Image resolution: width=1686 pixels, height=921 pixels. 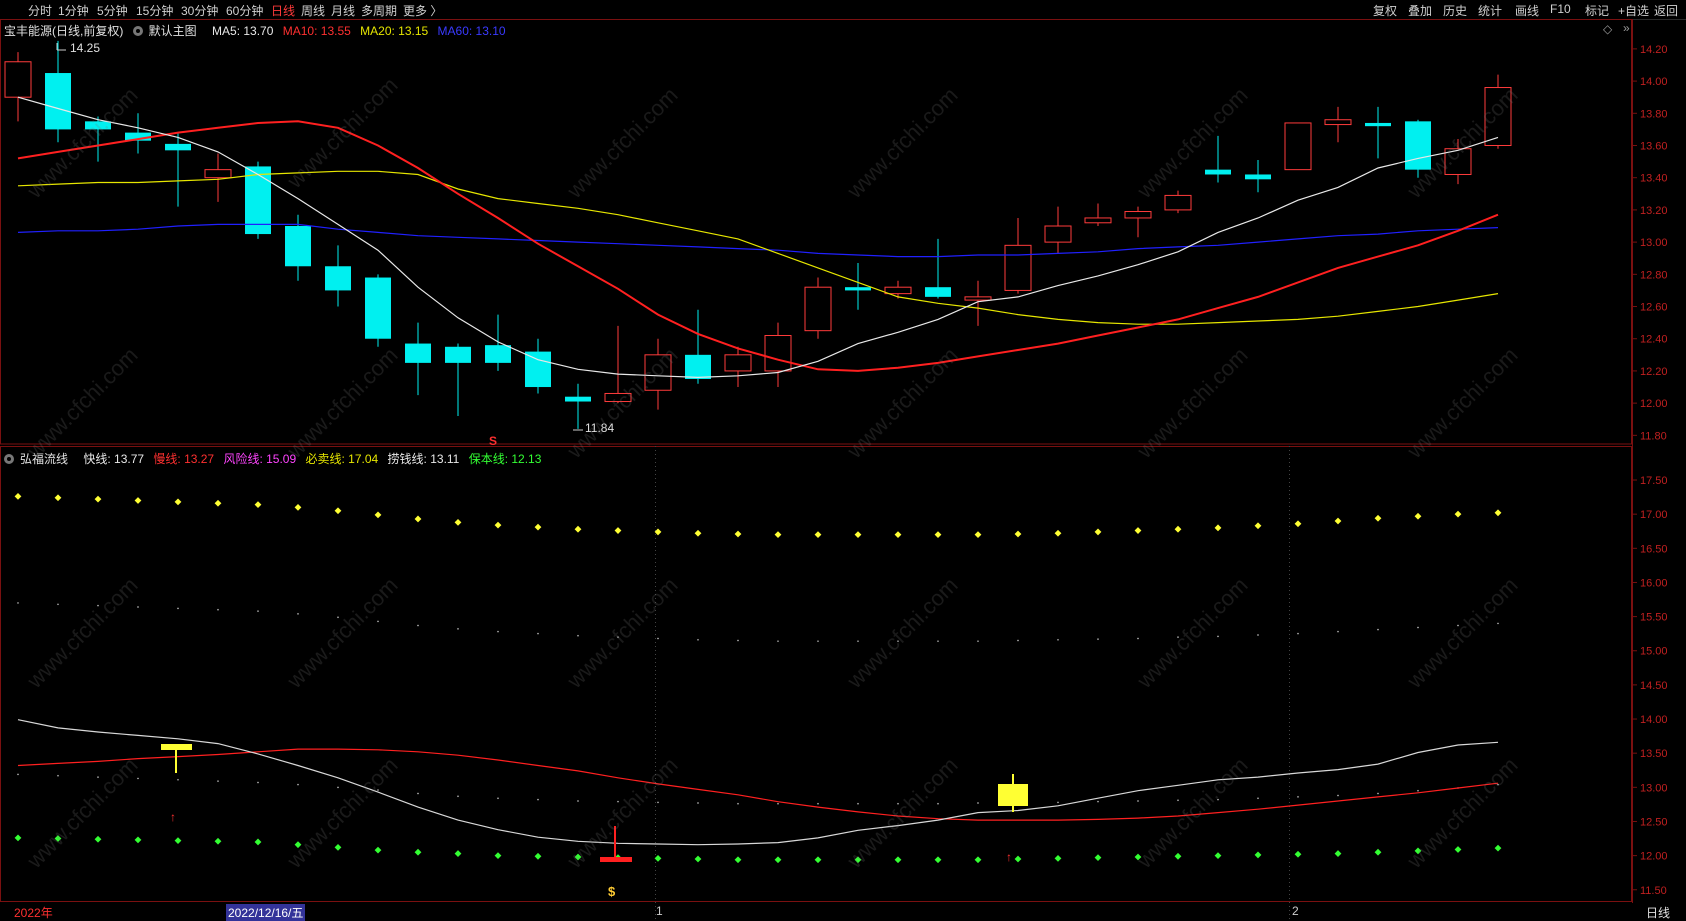 I want to click on year-label: 2022年, so click(x=33, y=913).